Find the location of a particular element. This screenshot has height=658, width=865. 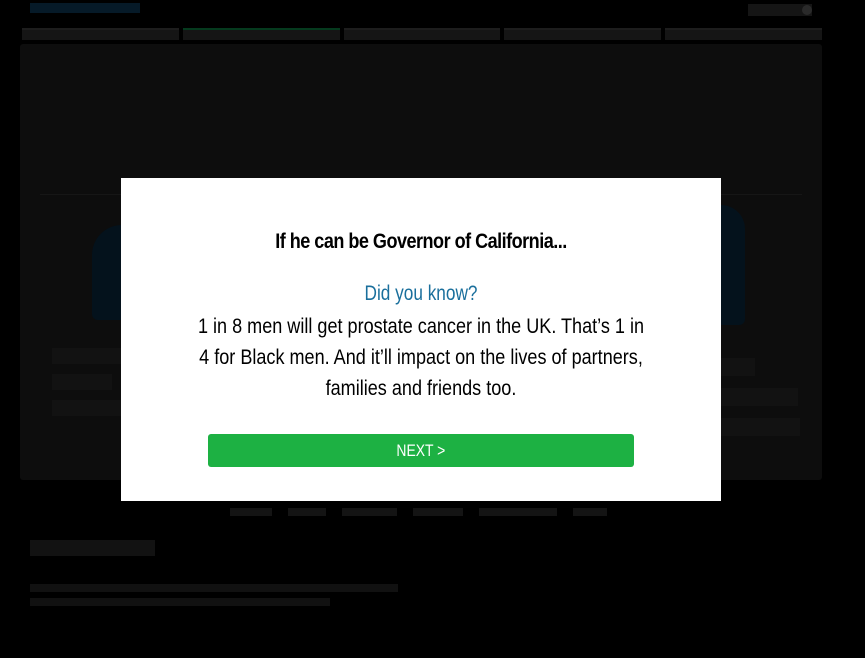

footer-links is located at coordinates (418, 512).